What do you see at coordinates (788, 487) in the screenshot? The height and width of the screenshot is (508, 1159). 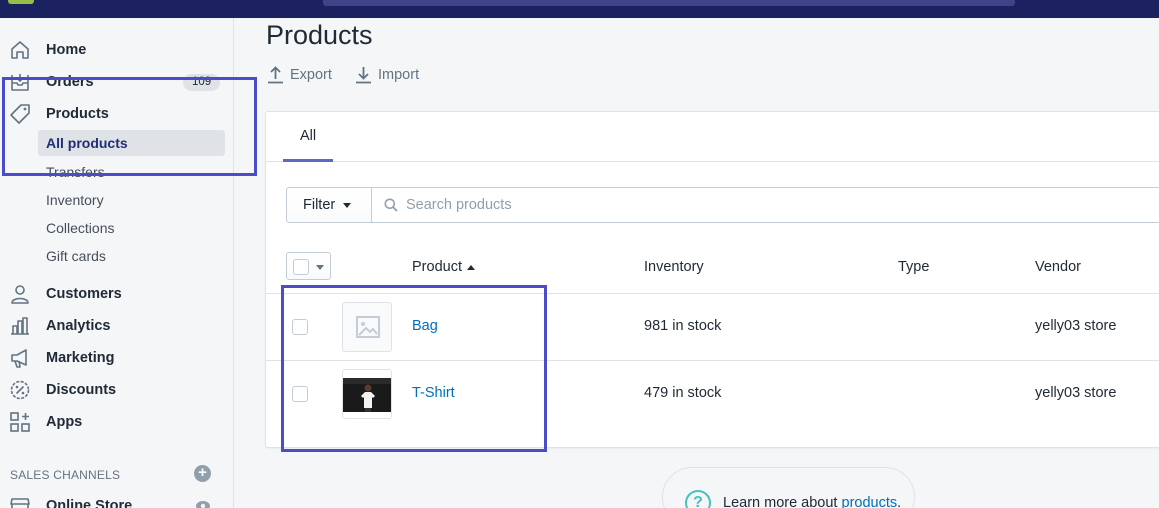 I see `learn-more-callout: ? Learn more about products.` at bounding box center [788, 487].